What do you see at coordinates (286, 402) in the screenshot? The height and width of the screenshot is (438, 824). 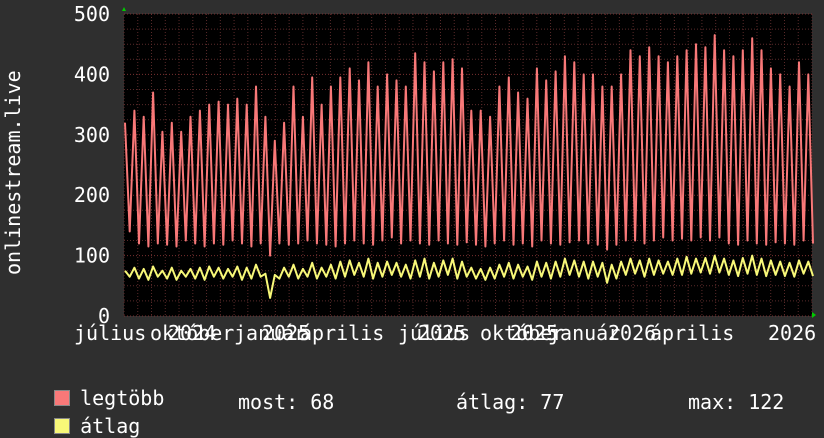 I see `stat-most: most: 68` at bounding box center [286, 402].